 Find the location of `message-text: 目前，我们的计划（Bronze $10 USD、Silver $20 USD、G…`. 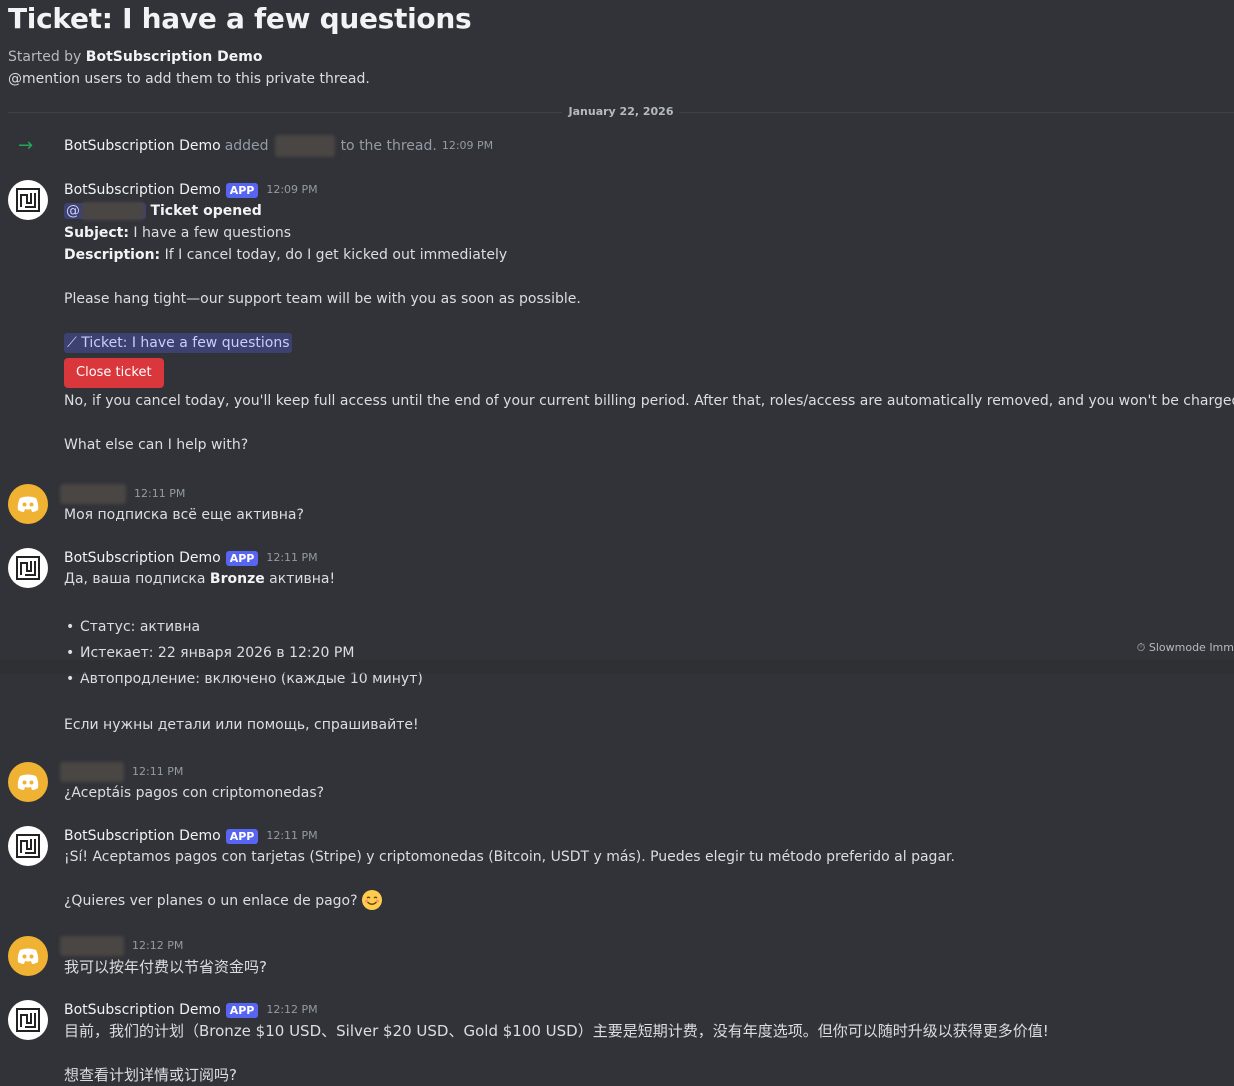

message-text: 目前，我们的计划（Bronze $10 USD、Silver $20 USD、G… is located at coordinates (556, 1031).